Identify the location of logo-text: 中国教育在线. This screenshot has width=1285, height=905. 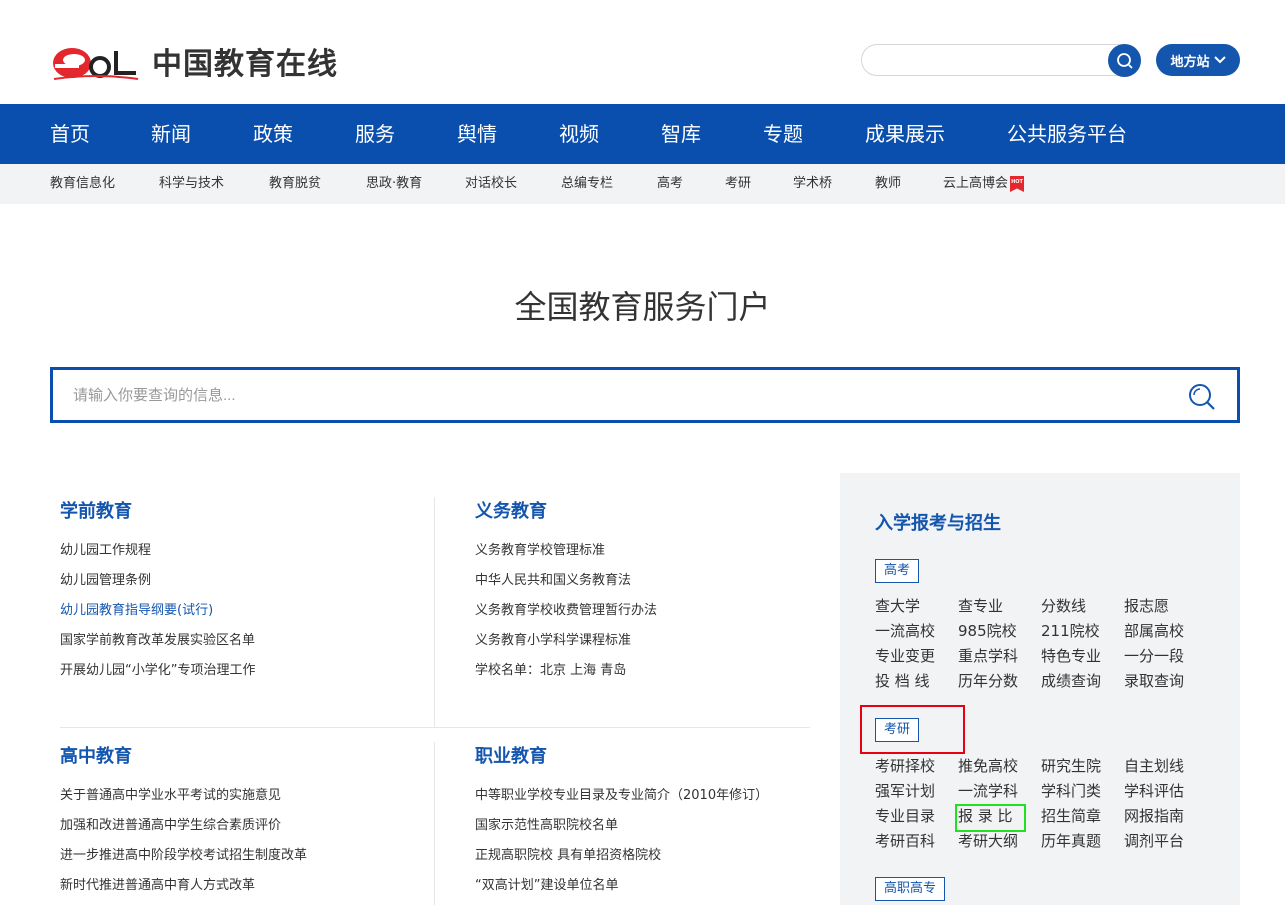
(245, 64).